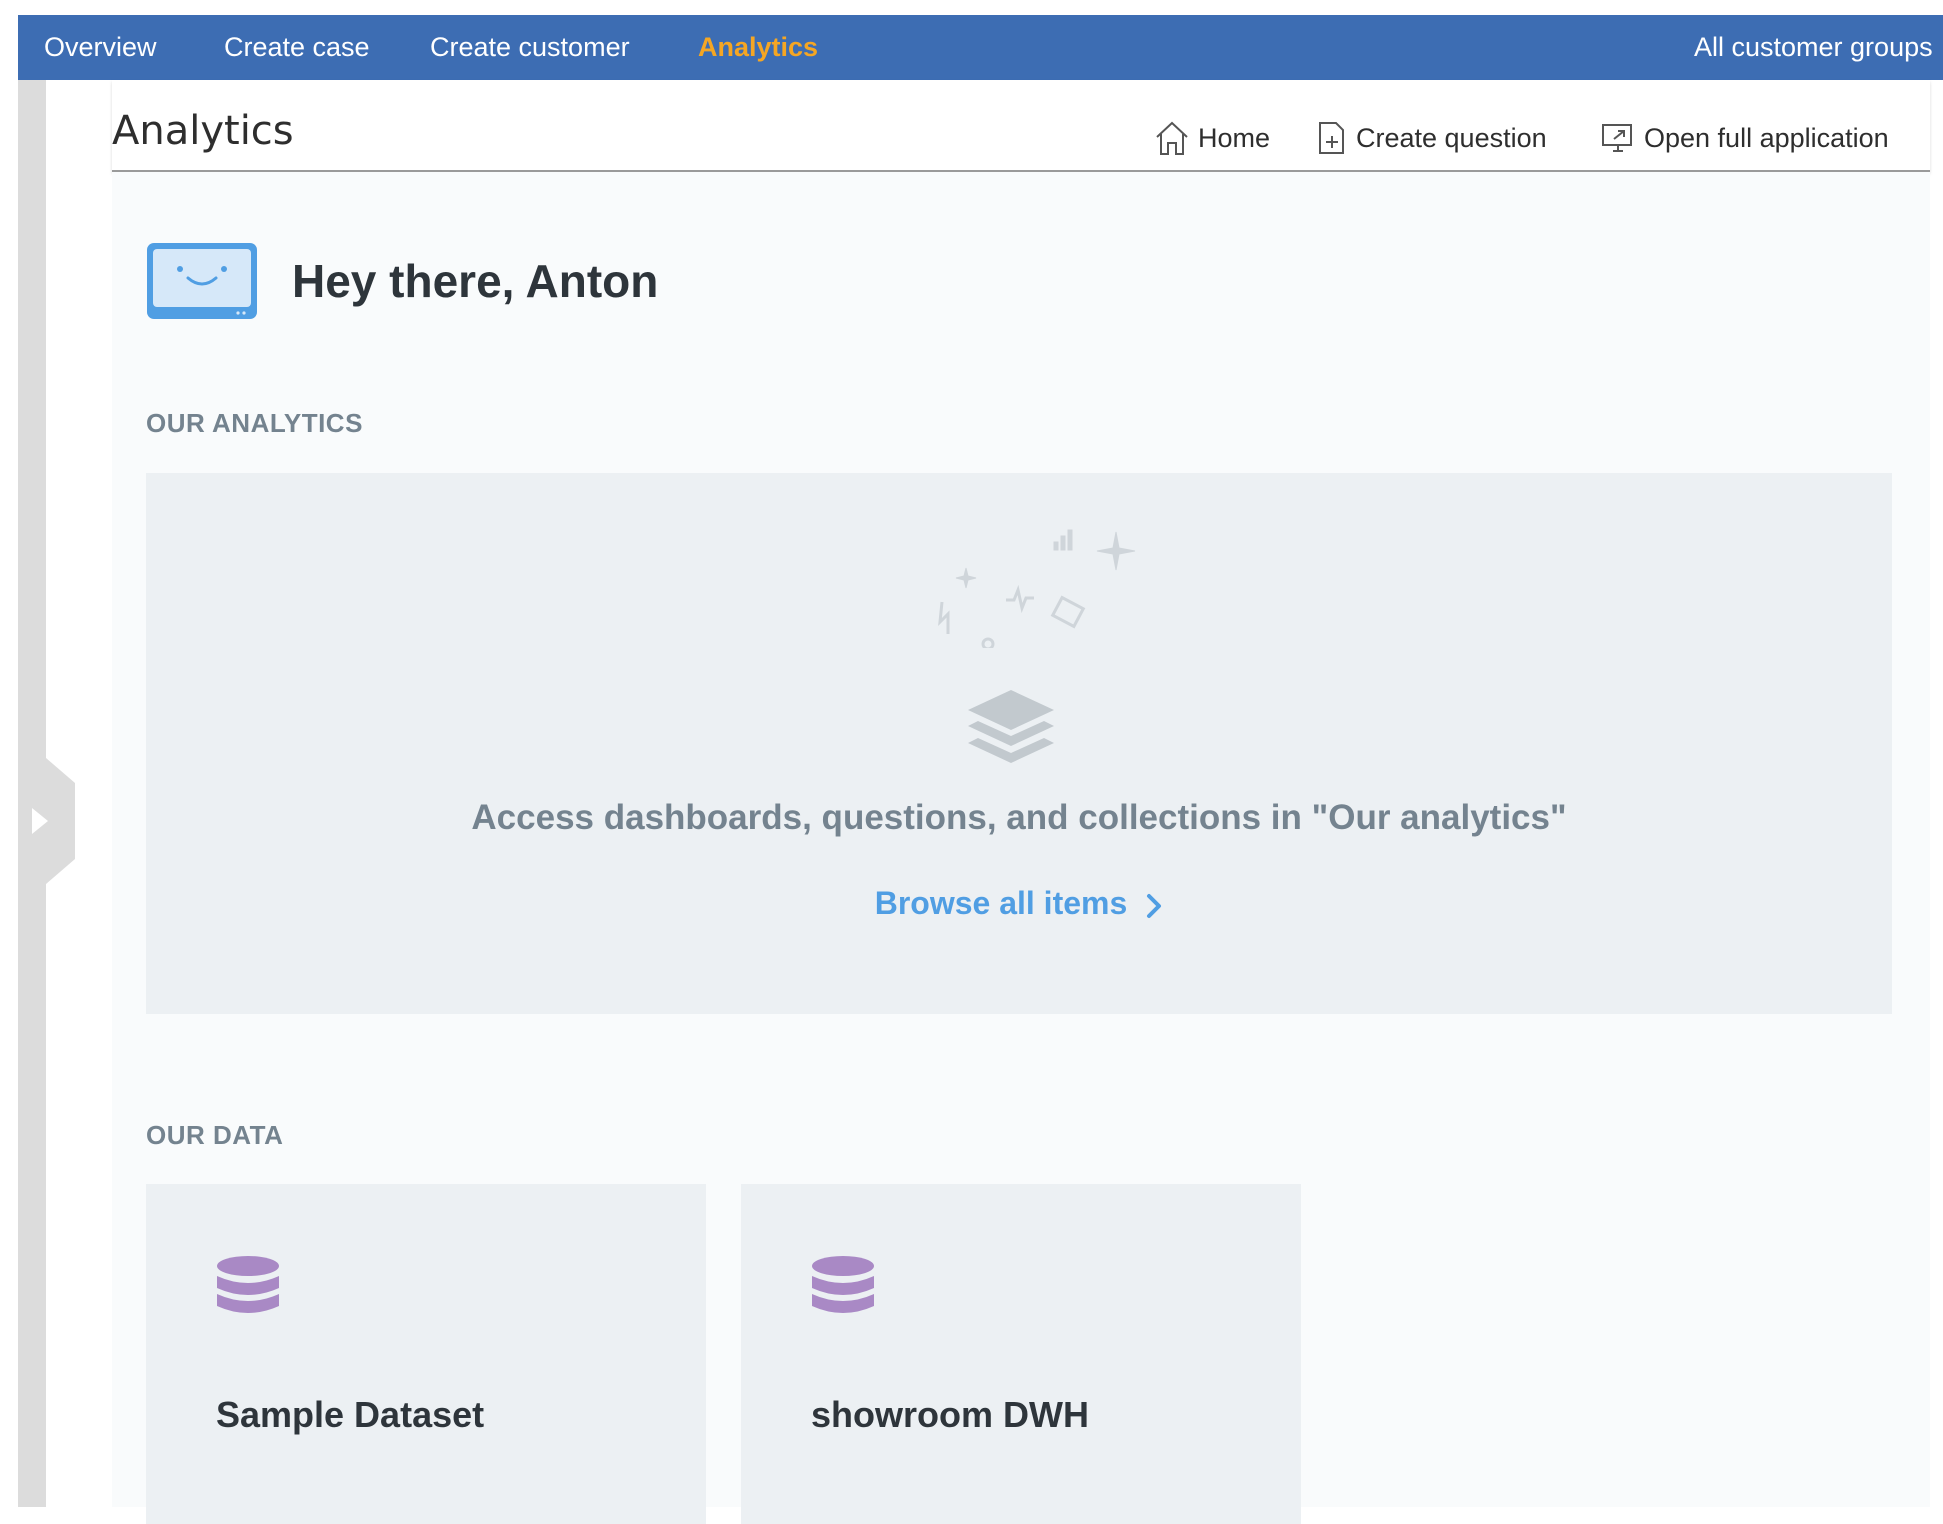 This screenshot has height=1524, width=1943. Describe the element at coordinates (100, 47) in the screenshot. I see `nav-overview: Overview` at that location.